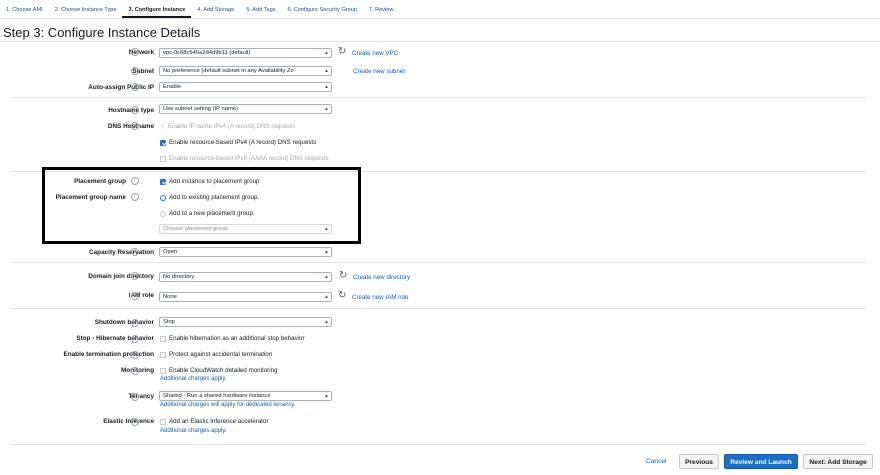 The width and height of the screenshot is (880, 475). Describe the element at coordinates (172, 87) in the screenshot. I see `public-ip-value: Enable` at that location.